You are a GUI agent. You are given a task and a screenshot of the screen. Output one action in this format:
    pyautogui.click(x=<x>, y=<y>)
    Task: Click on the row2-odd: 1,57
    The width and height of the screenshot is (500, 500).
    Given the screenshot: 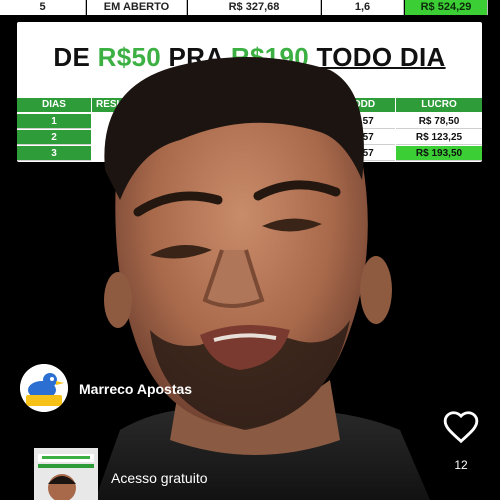 What is the action you would take?
    pyautogui.click(x=364, y=137)
    